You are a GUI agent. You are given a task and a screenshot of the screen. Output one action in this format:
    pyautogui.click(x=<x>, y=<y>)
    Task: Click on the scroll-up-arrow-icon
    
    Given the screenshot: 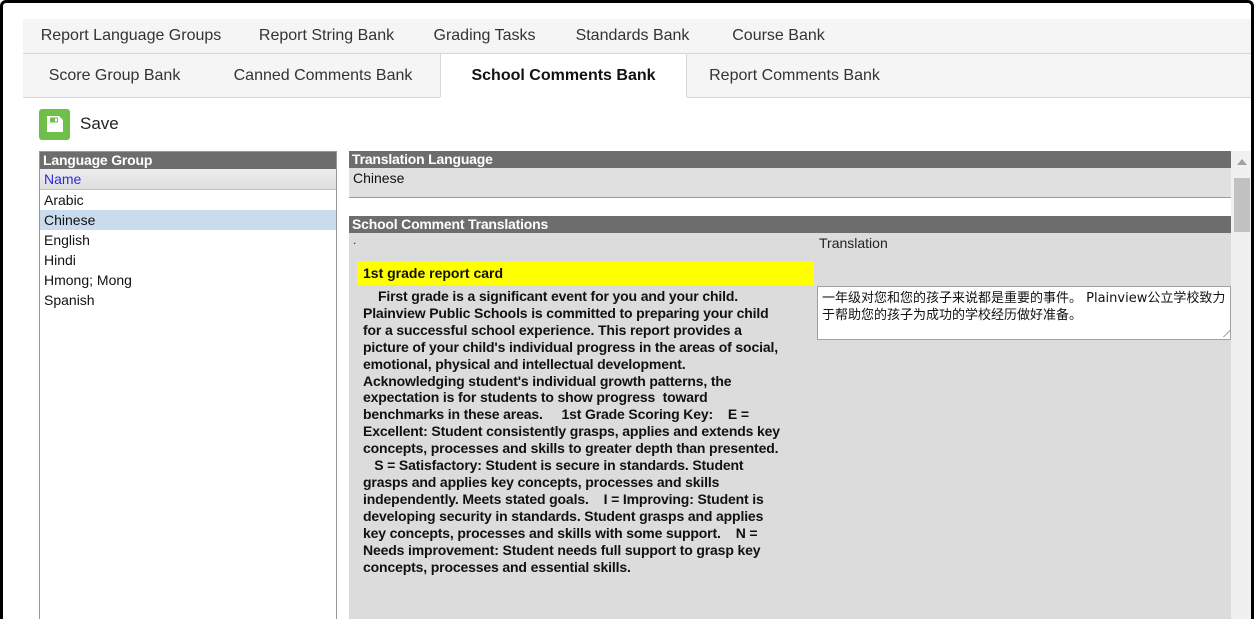 What is the action you would take?
    pyautogui.click(x=1242, y=162)
    